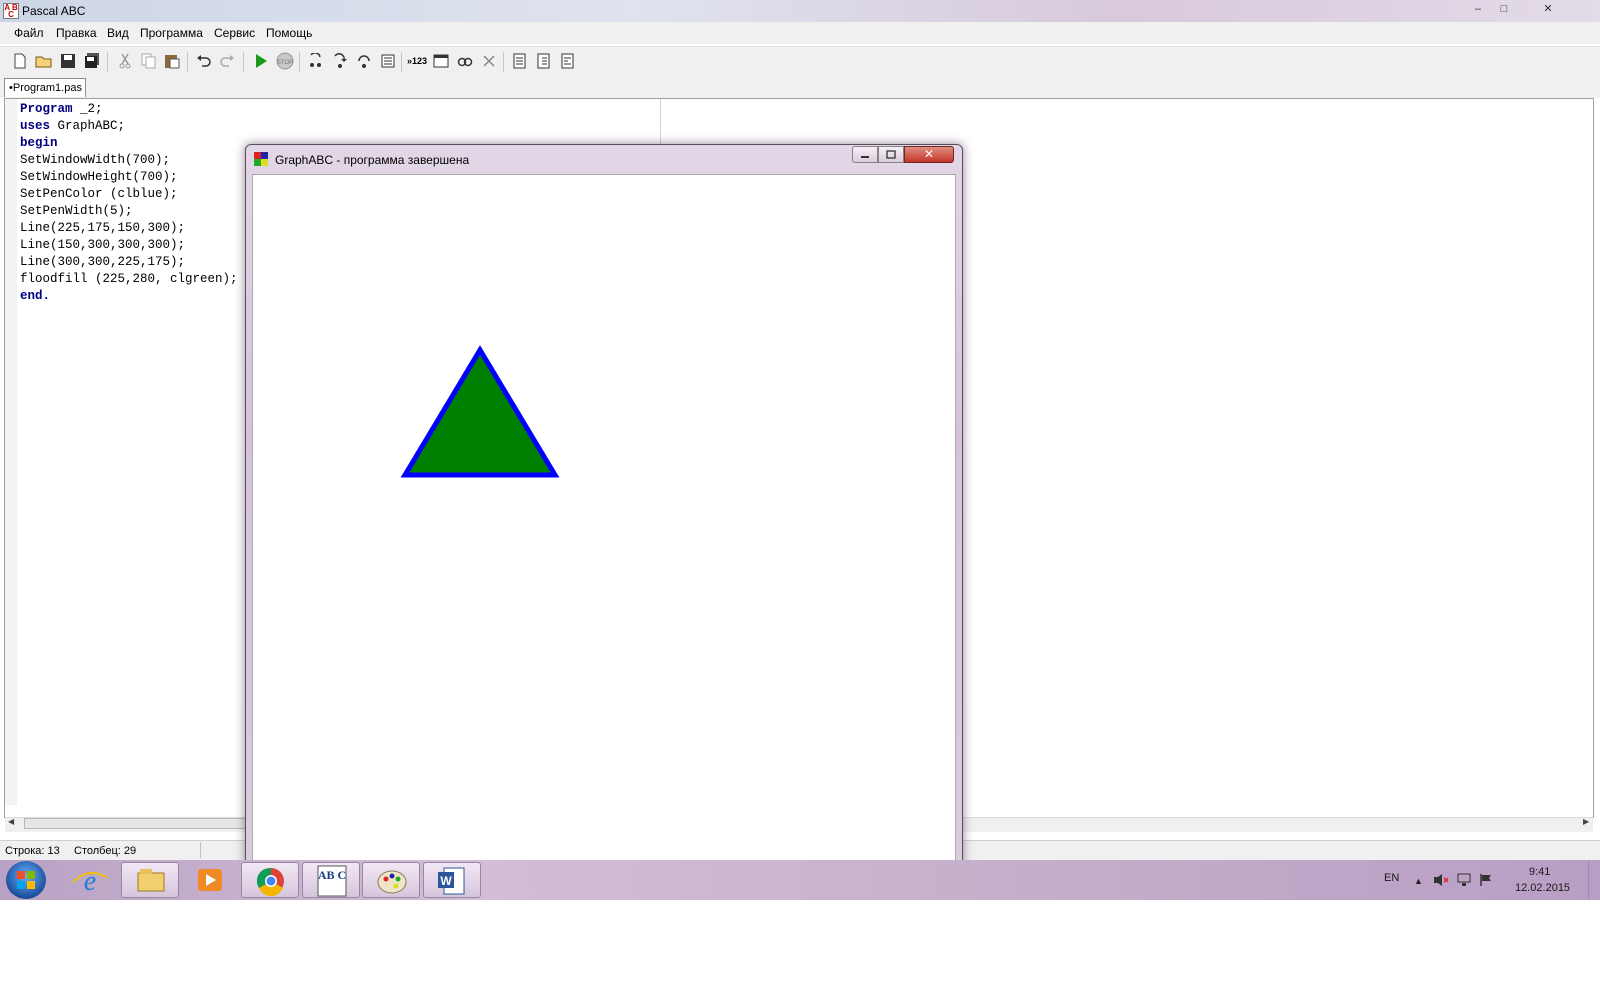 The width and height of the screenshot is (1600, 997). I want to click on save-all-icon, so click(92, 61).